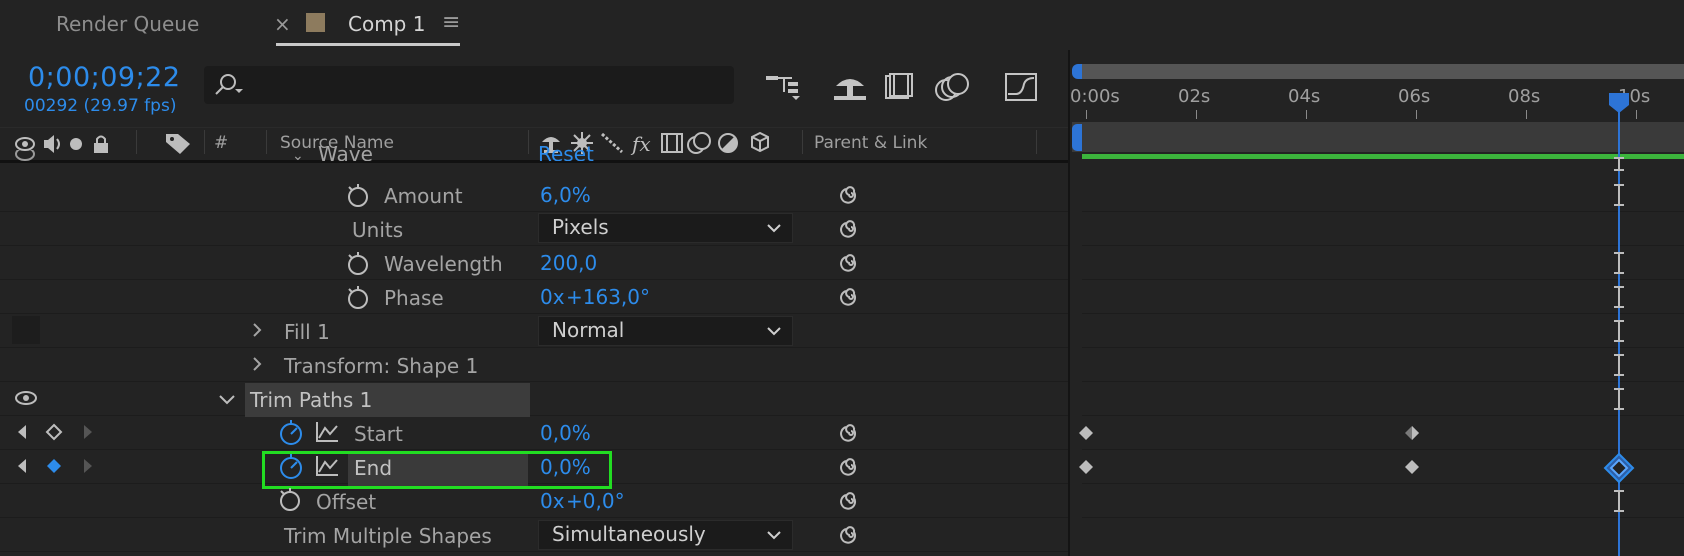 This screenshot has height=556, width=1684. Describe the element at coordinates (1095, 96) in the screenshot. I see `ruler-label: 0:00s` at that location.